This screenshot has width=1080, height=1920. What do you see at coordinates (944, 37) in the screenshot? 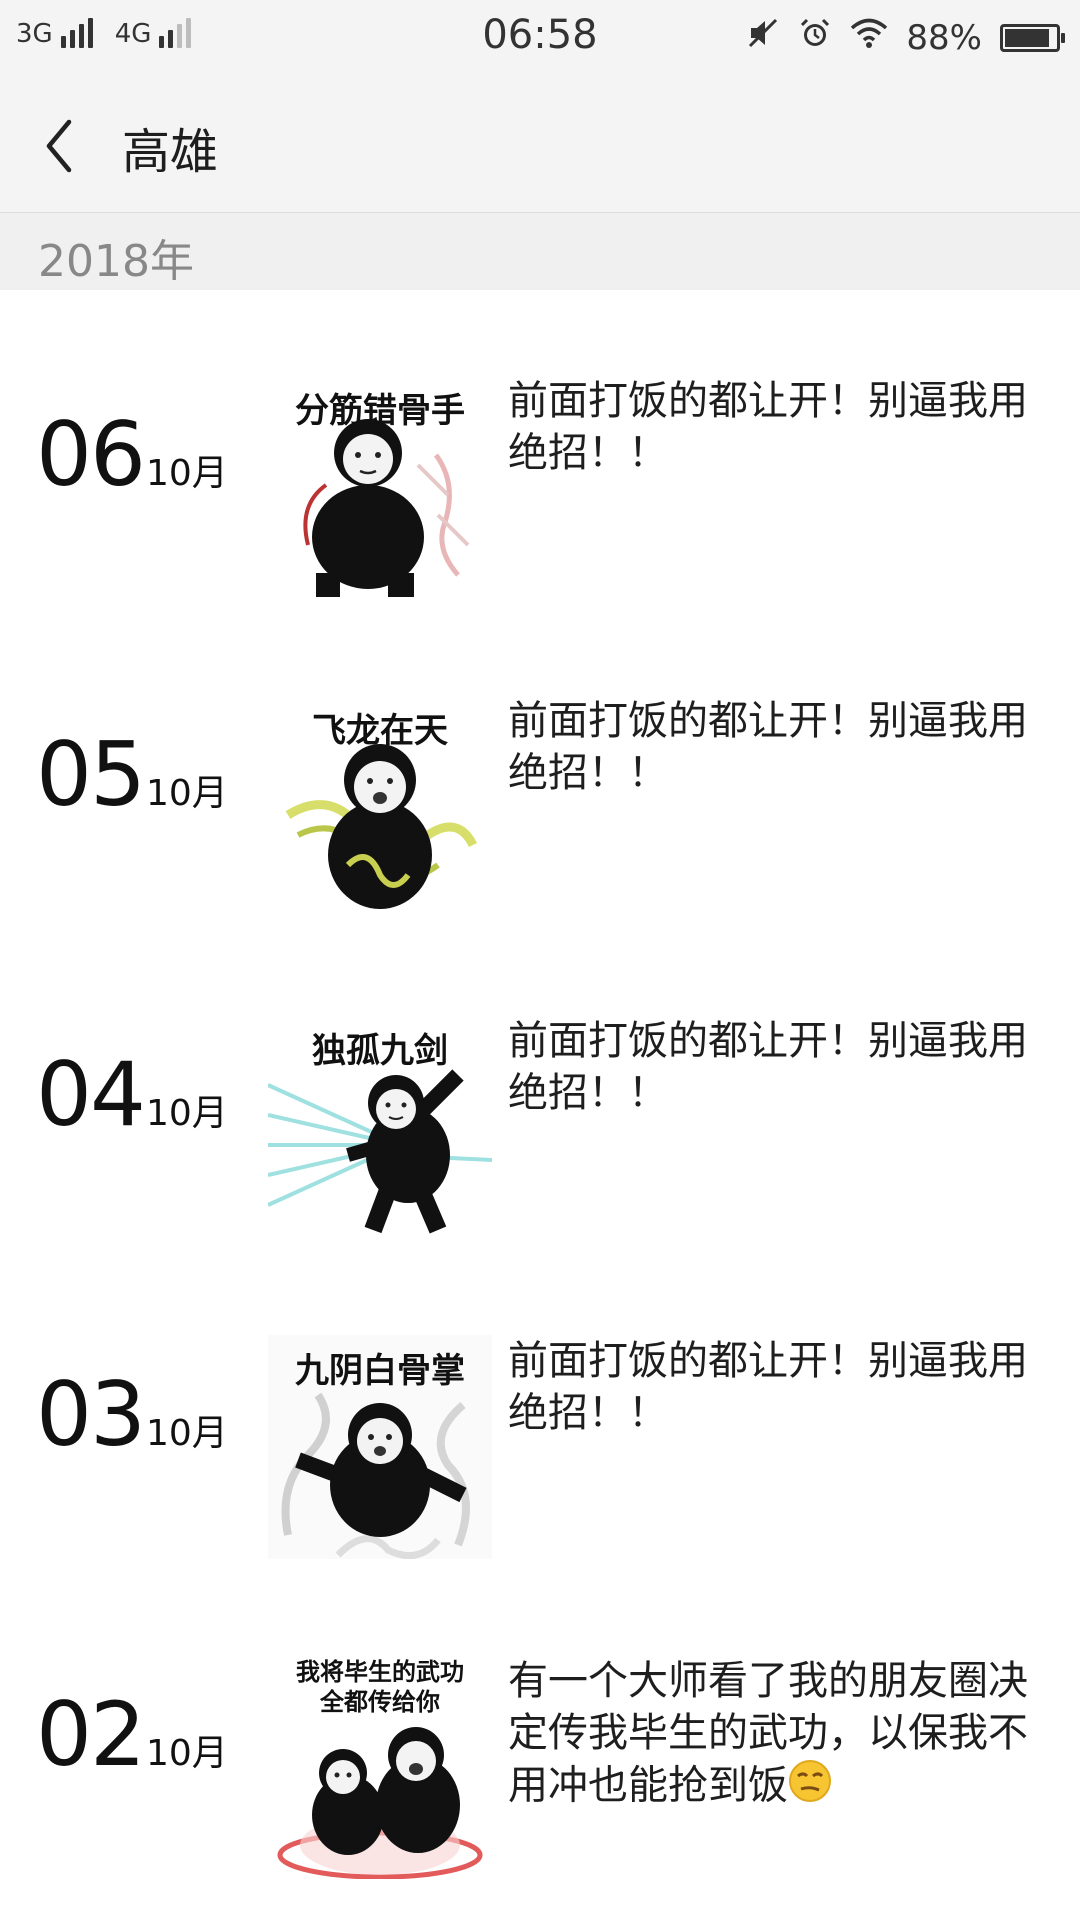
I see `battery-percent: 88%` at bounding box center [944, 37].